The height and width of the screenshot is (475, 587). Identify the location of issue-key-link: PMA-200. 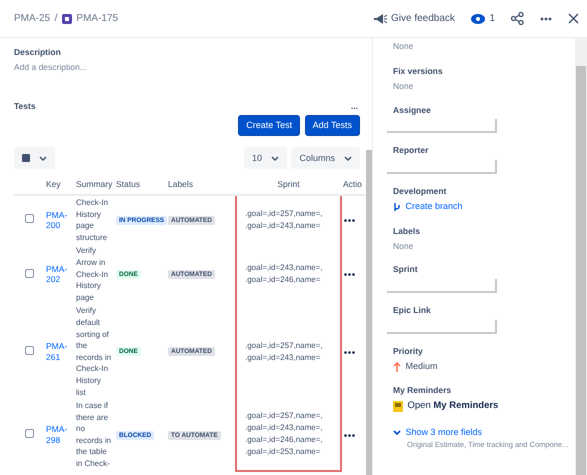
(59, 220).